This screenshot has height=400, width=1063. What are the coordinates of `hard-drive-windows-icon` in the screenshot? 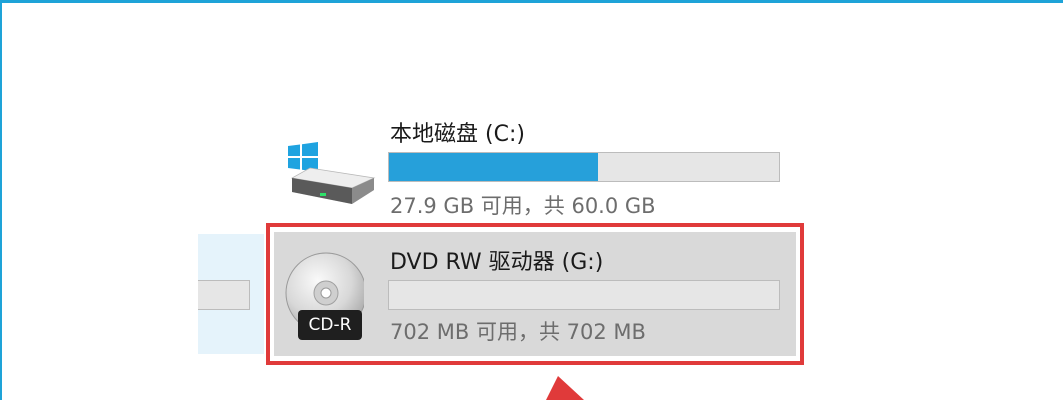 It's located at (332, 173).